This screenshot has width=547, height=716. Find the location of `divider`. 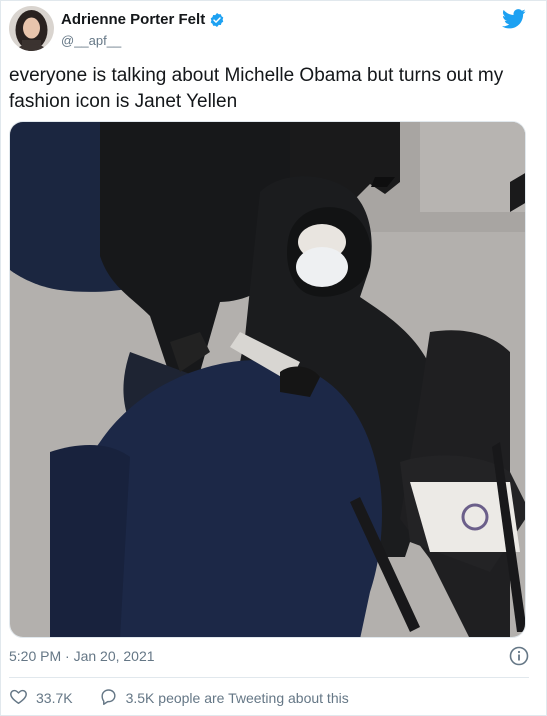

divider is located at coordinates (269, 677).